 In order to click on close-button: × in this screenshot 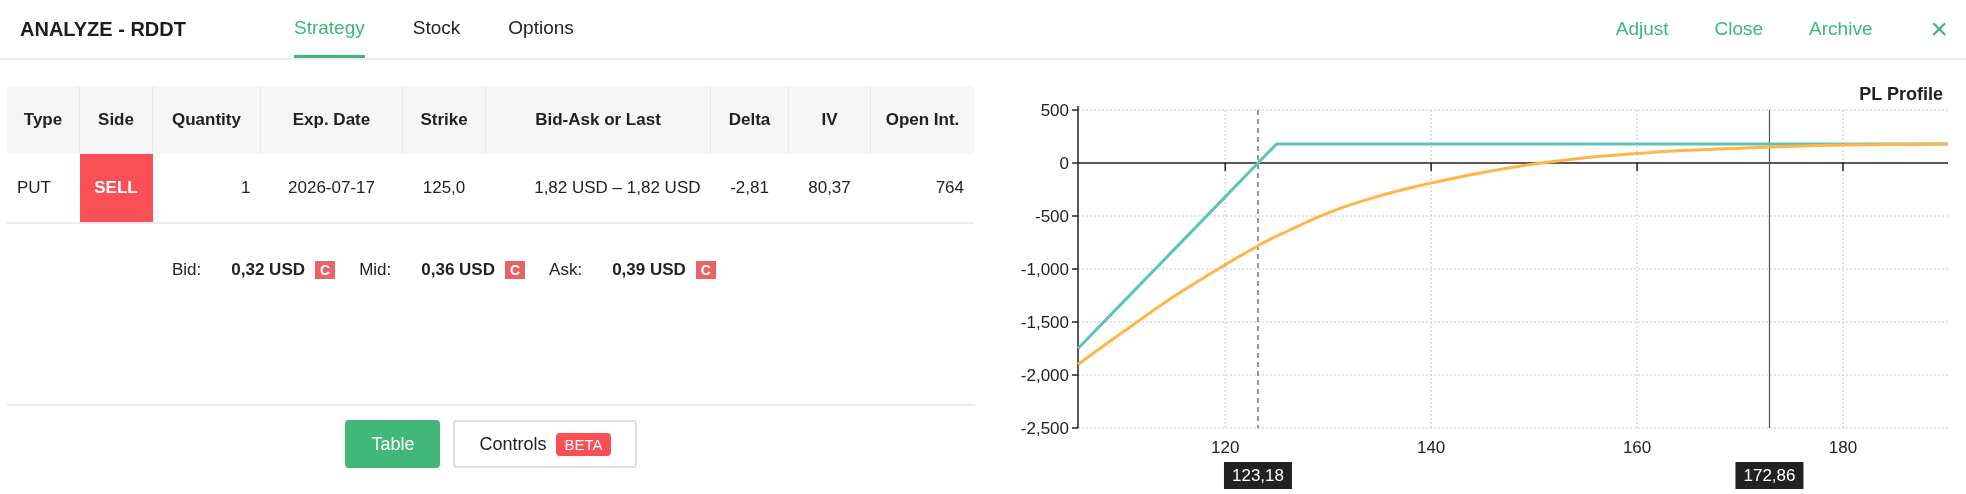, I will do `click(1939, 29)`.